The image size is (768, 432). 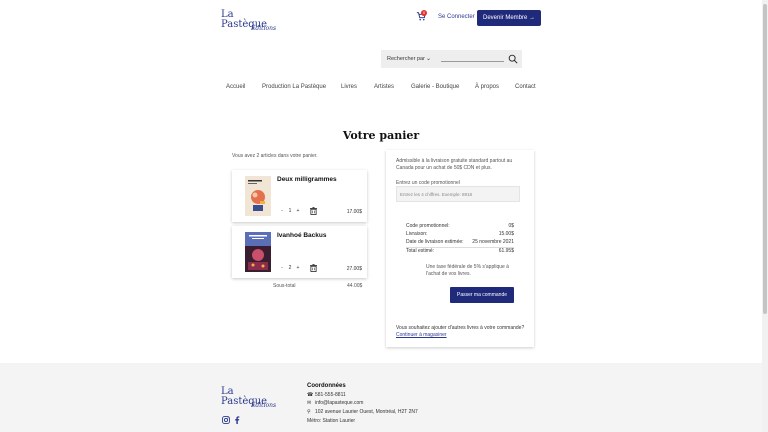 I want to click on quantity-value: 1, so click(x=290, y=211).